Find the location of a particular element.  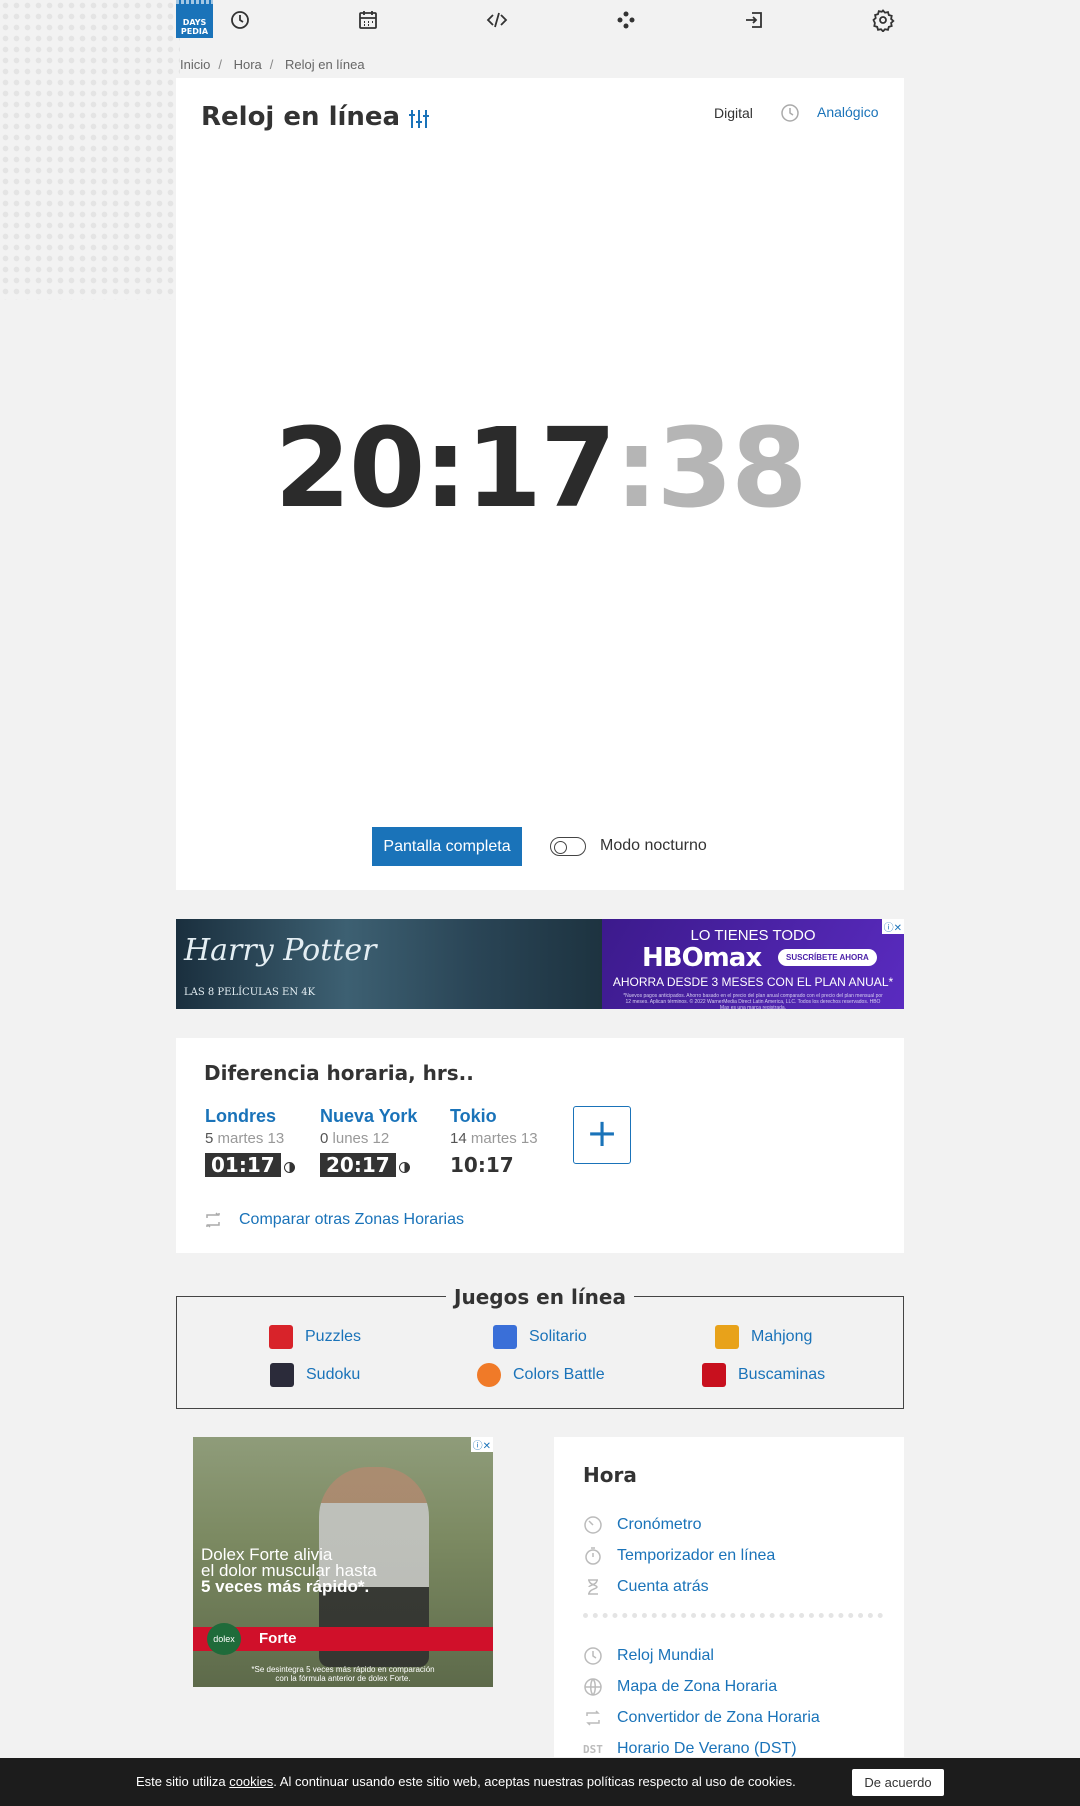

game-buscaminas: Buscaminas is located at coordinates (763, 1375).